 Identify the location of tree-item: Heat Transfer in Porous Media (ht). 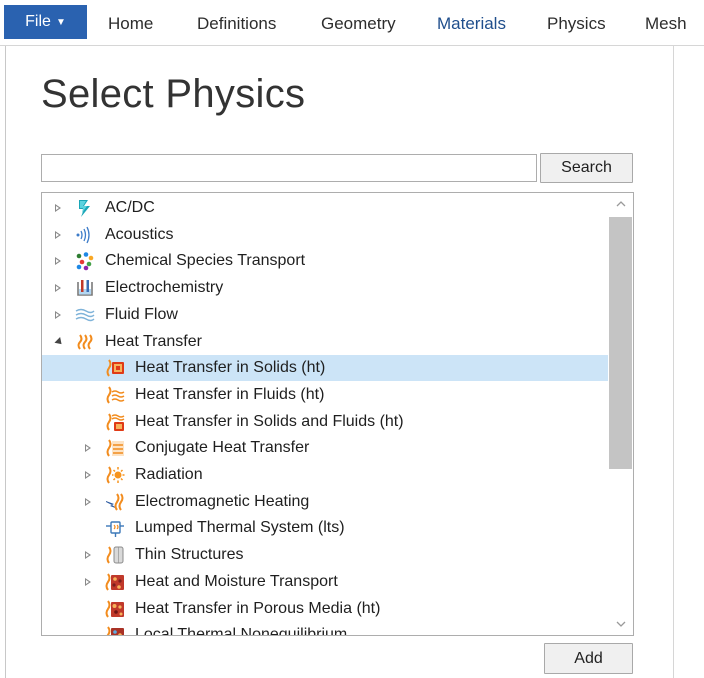
(325, 609).